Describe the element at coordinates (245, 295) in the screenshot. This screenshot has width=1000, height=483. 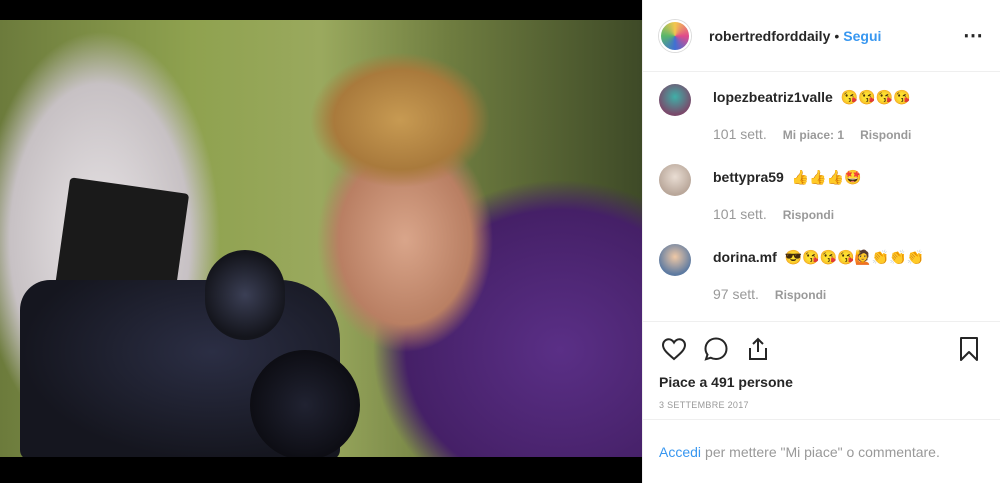
I see `photo-lens` at that location.